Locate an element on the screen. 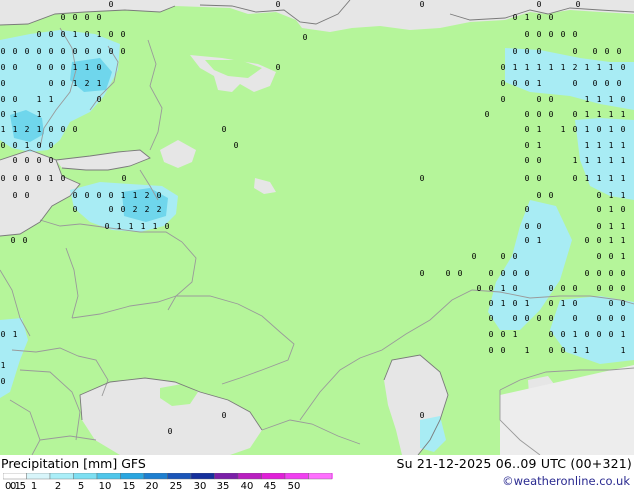 This screenshot has width=634, height=490. color-scale-ticks: 0.10.5 1 2 5 10 15 20 25 30 35 40 45 50 is located at coordinates (152, 485).